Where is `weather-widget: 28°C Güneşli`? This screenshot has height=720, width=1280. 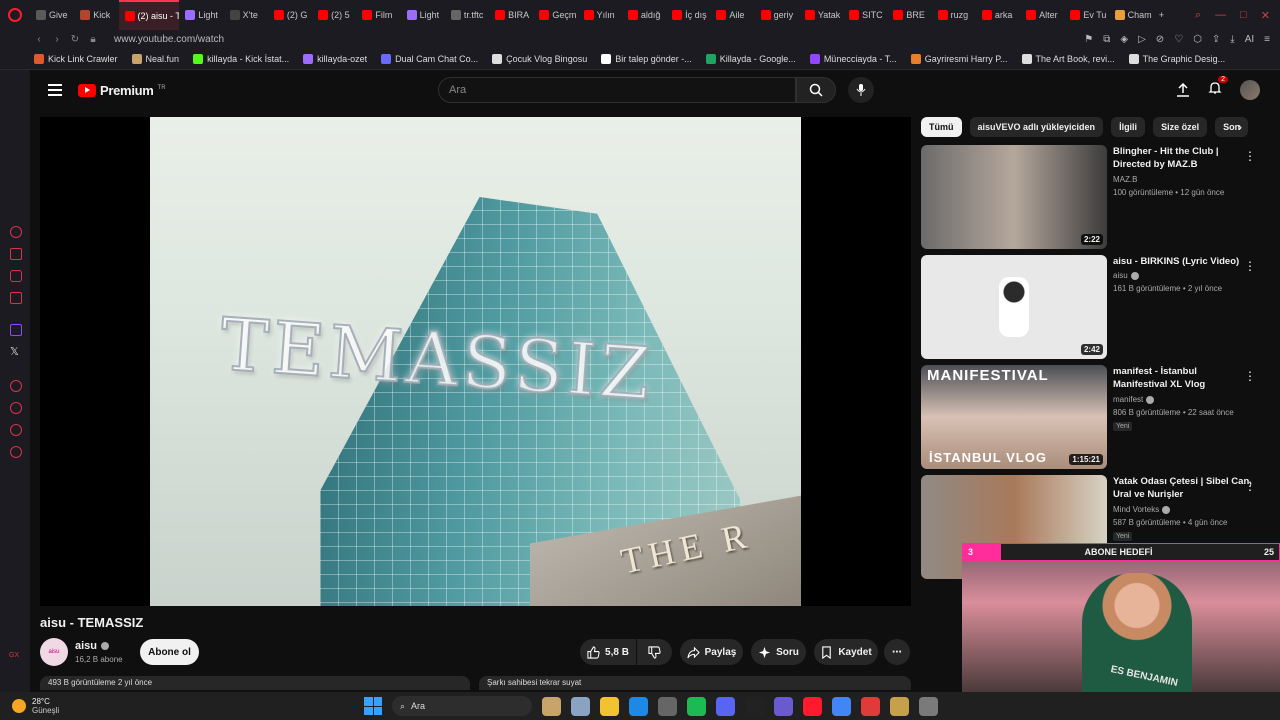
weather-widget: 28°C Güneşli is located at coordinates (29, 706).